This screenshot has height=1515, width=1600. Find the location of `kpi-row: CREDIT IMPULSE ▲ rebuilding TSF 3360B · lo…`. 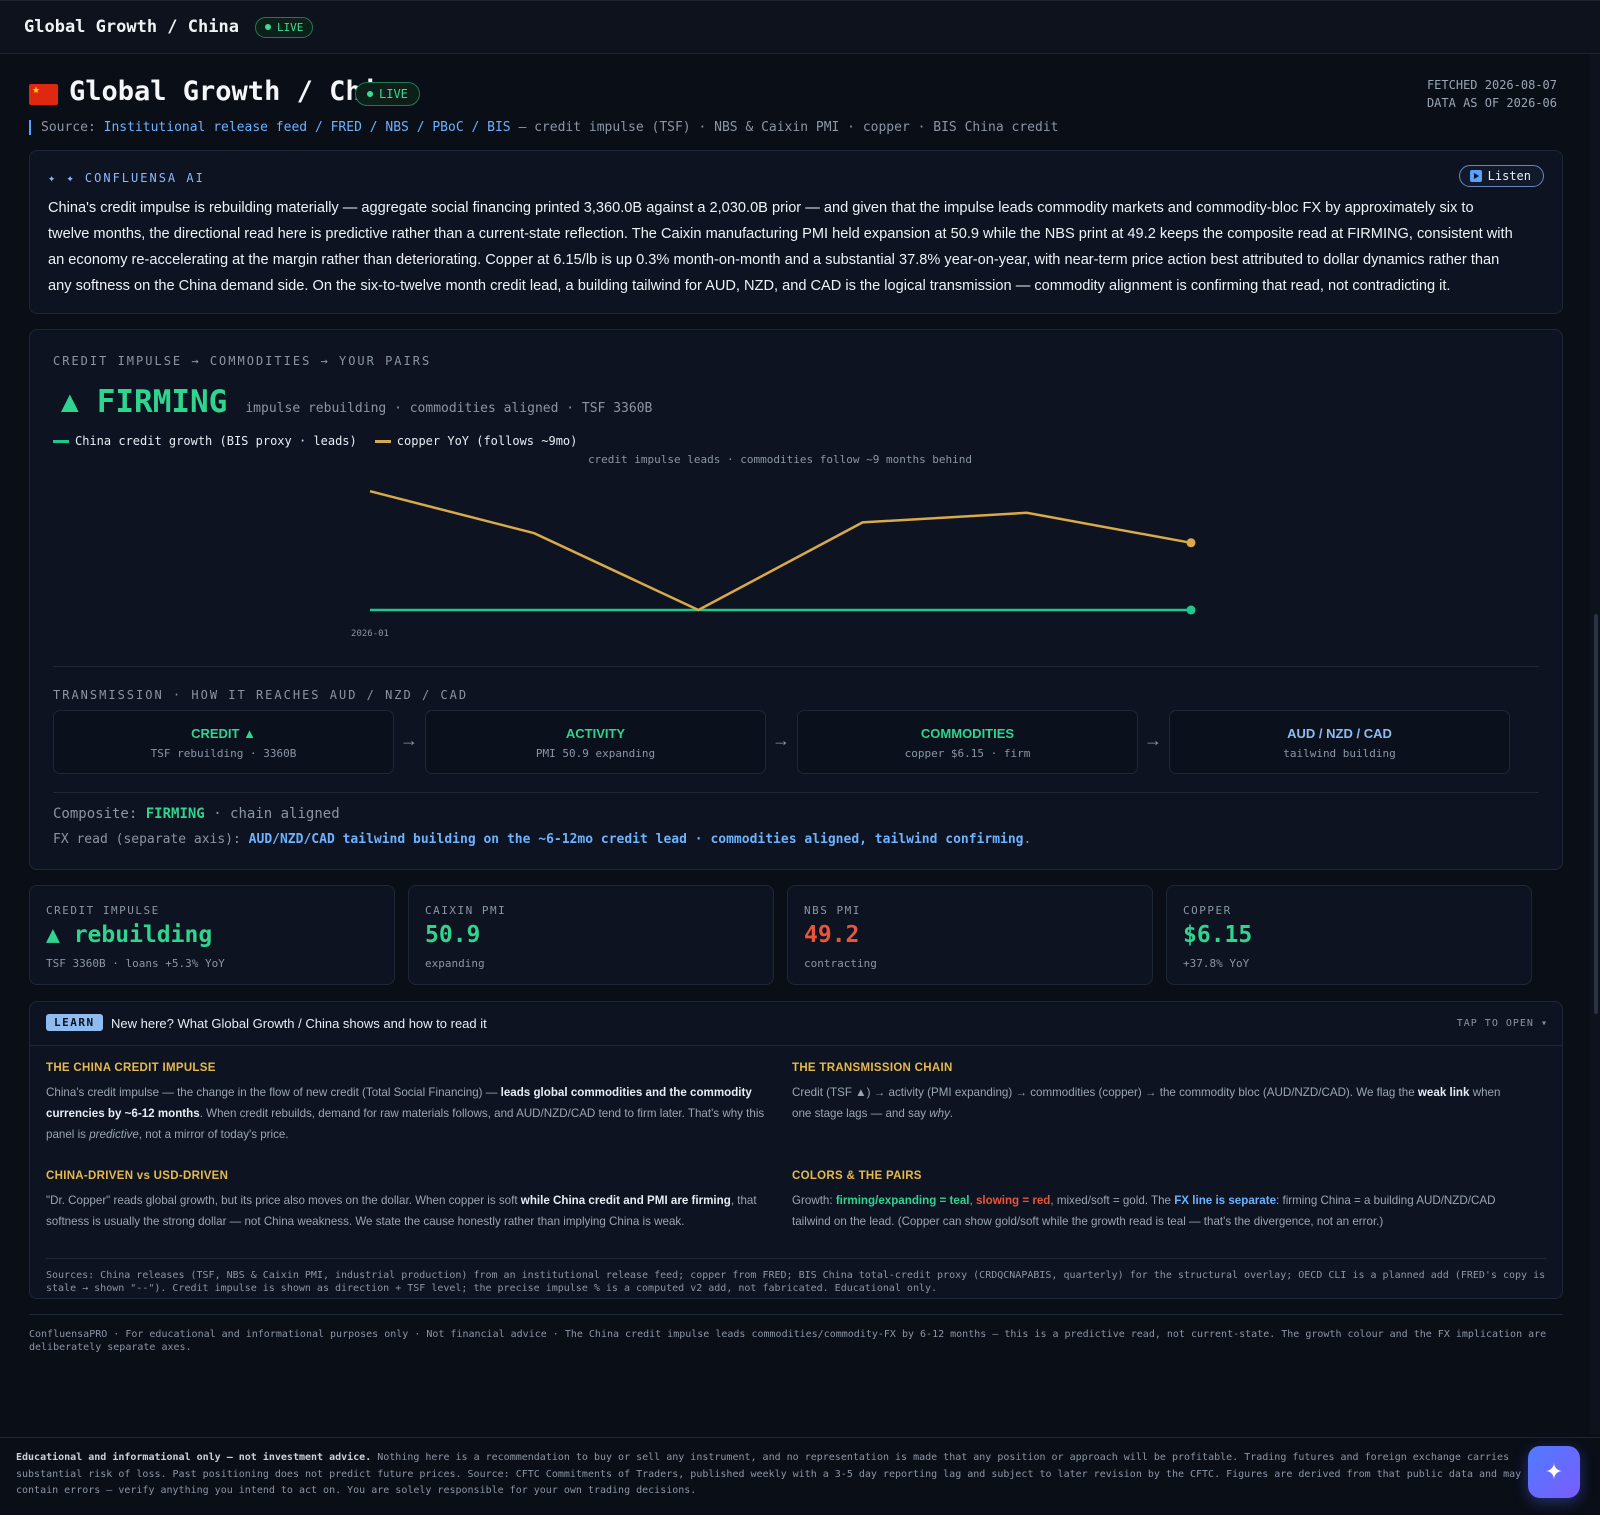

kpi-row: CREDIT IMPULSE ▲ rebuilding TSF 3360B · lo… is located at coordinates (796, 935).